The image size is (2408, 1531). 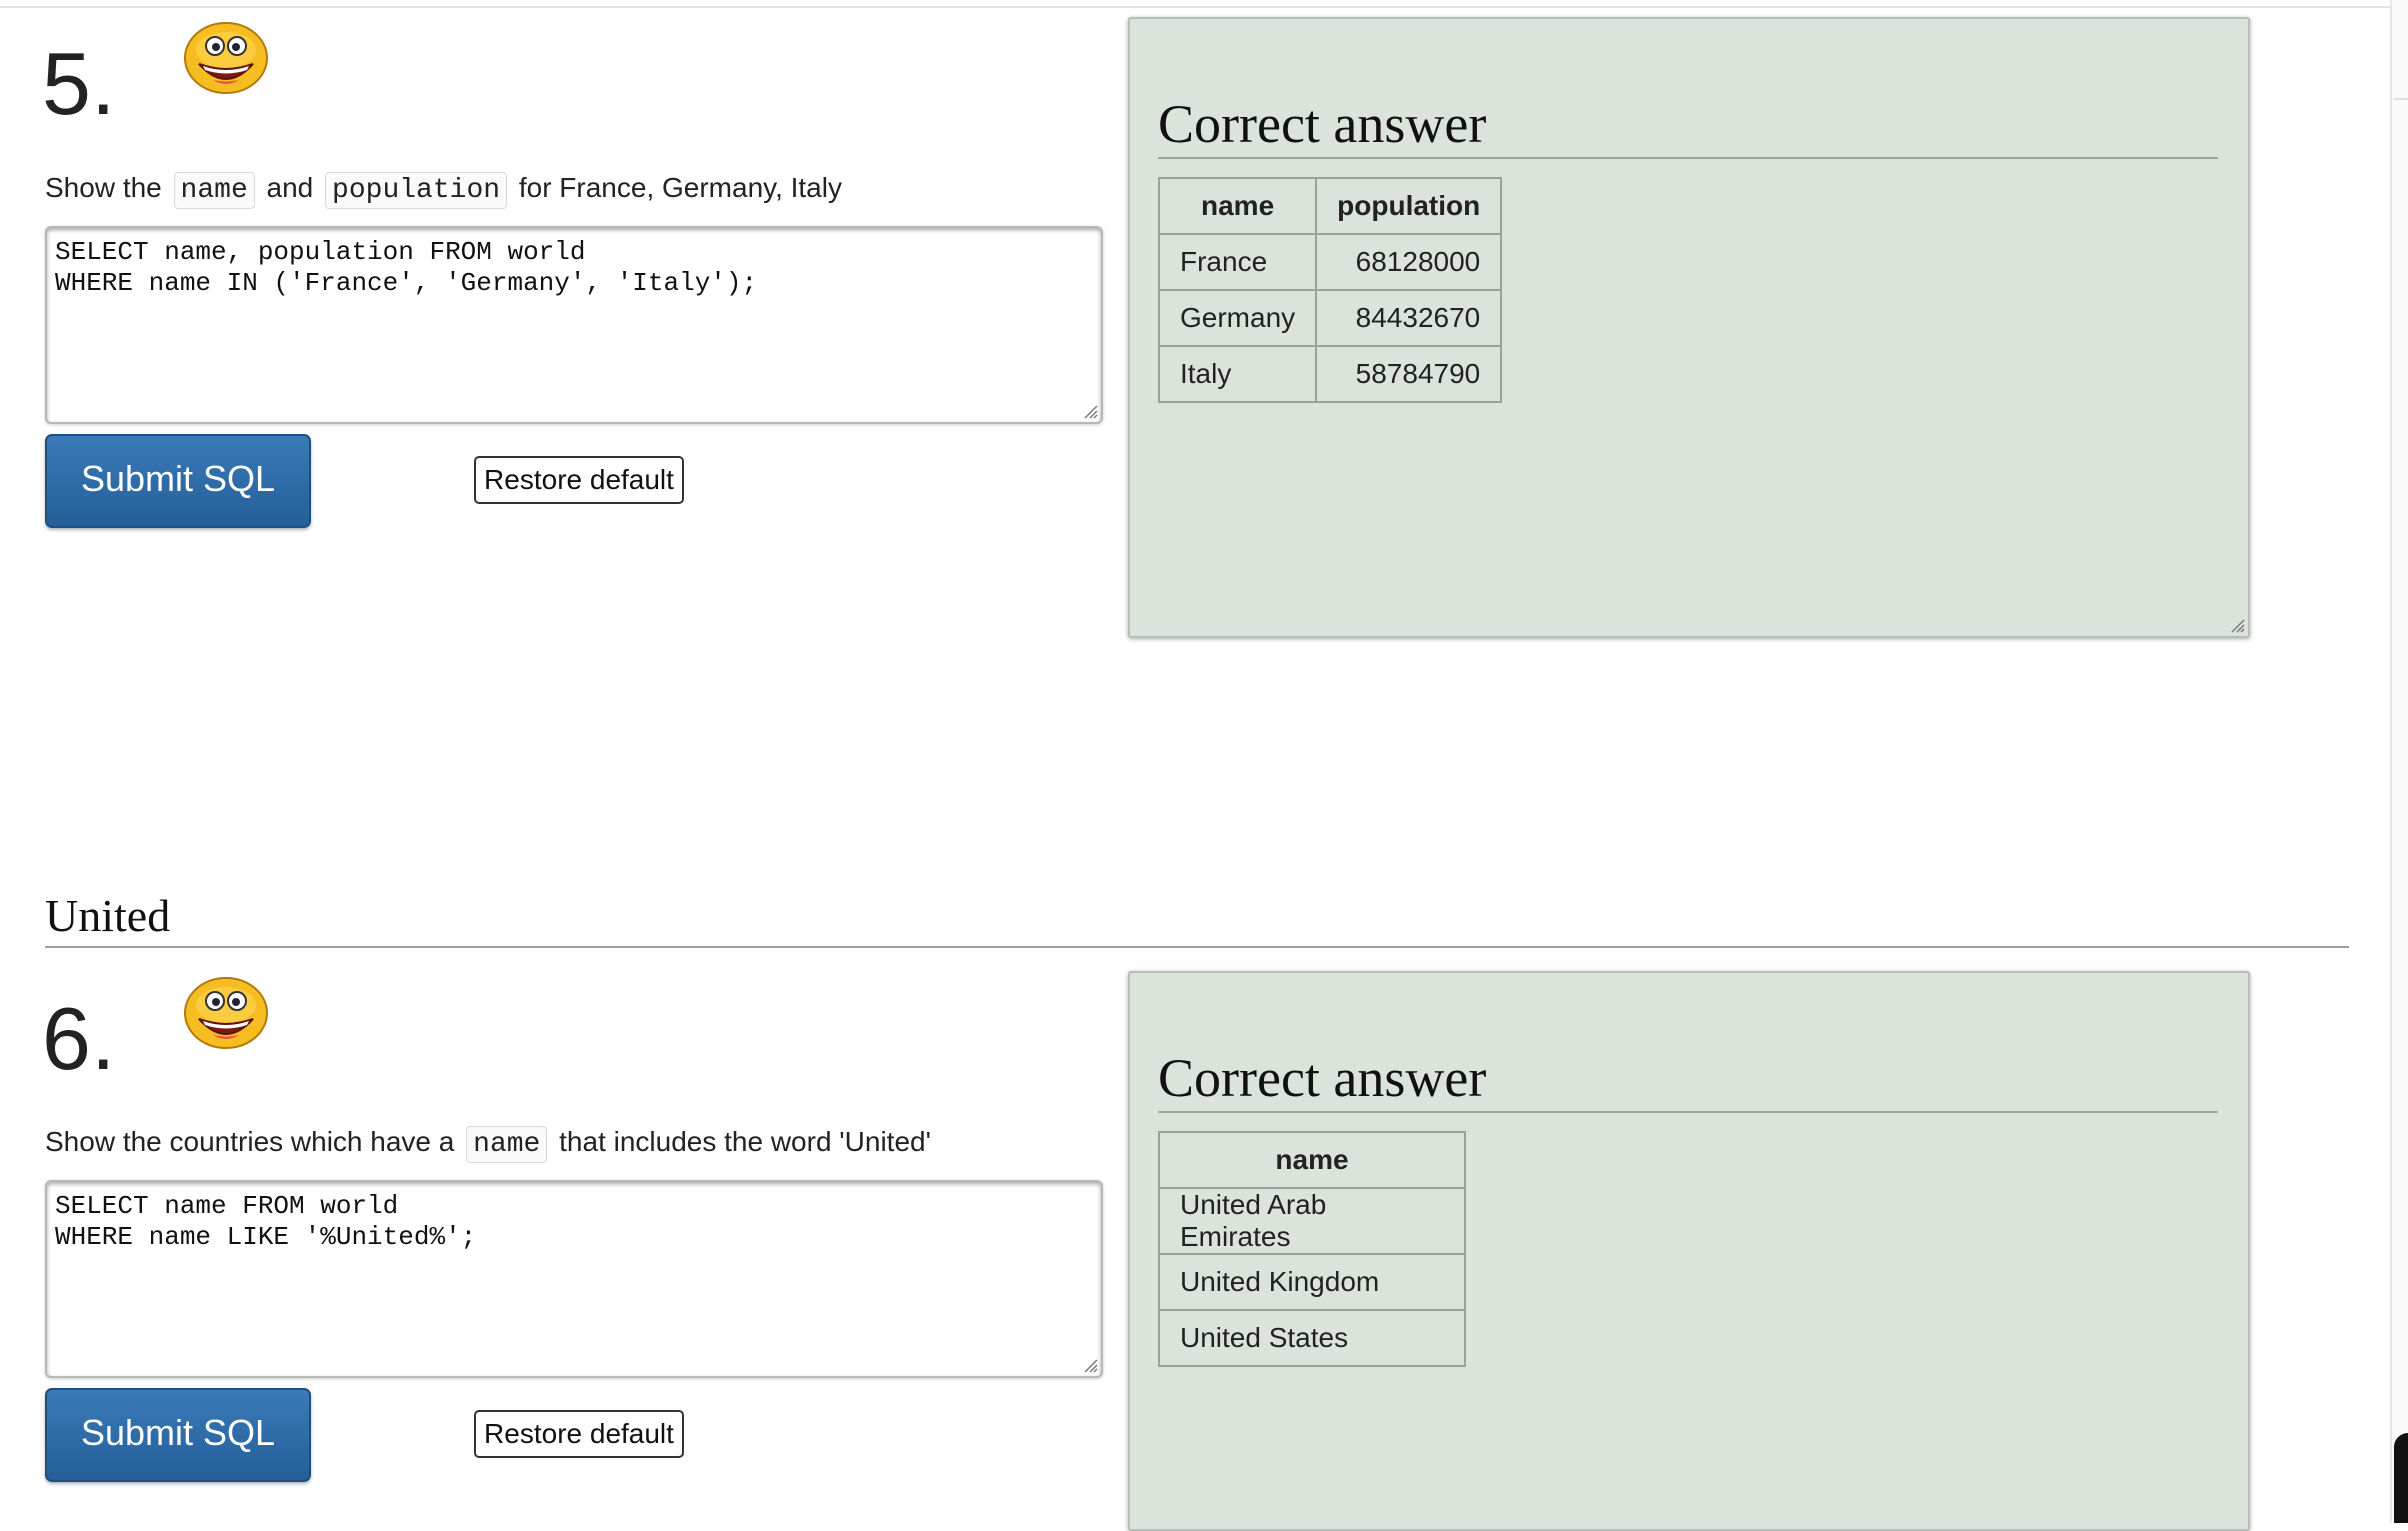 What do you see at coordinates (103, 187) in the screenshot?
I see `prompt-text: Show the` at bounding box center [103, 187].